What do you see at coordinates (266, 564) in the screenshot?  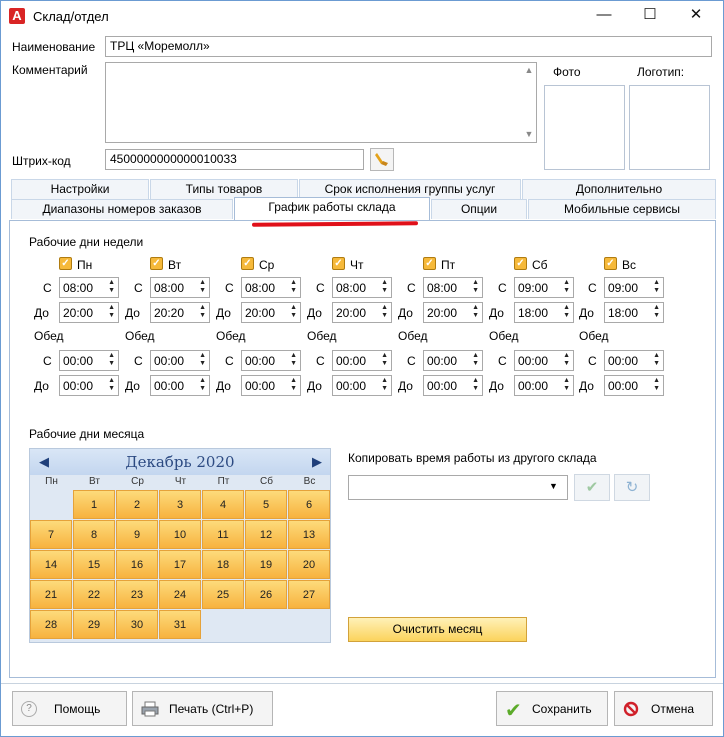 I see `calendar-day: 19` at bounding box center [266, 564].